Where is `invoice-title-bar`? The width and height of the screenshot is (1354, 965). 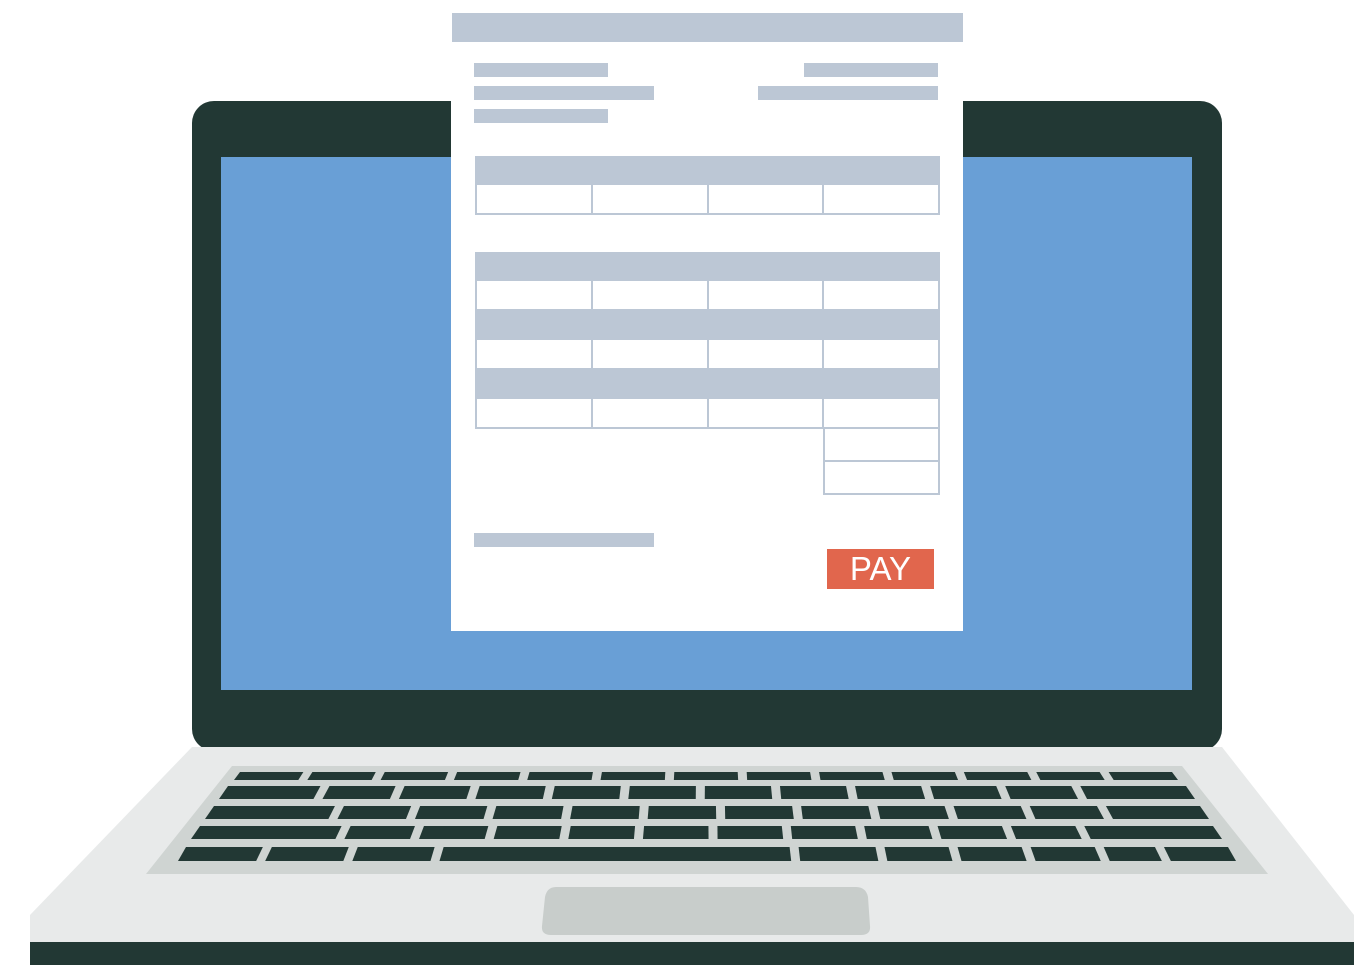 invoice-title-bar is located at coordinates (707, 27).